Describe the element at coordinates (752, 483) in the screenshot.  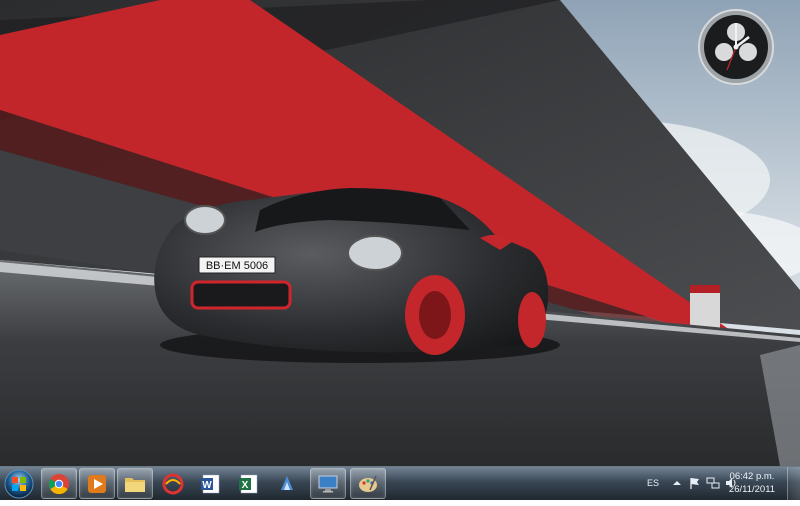
I see `tray-clock: 06:42 p.m. 26/11/2011` at that location.